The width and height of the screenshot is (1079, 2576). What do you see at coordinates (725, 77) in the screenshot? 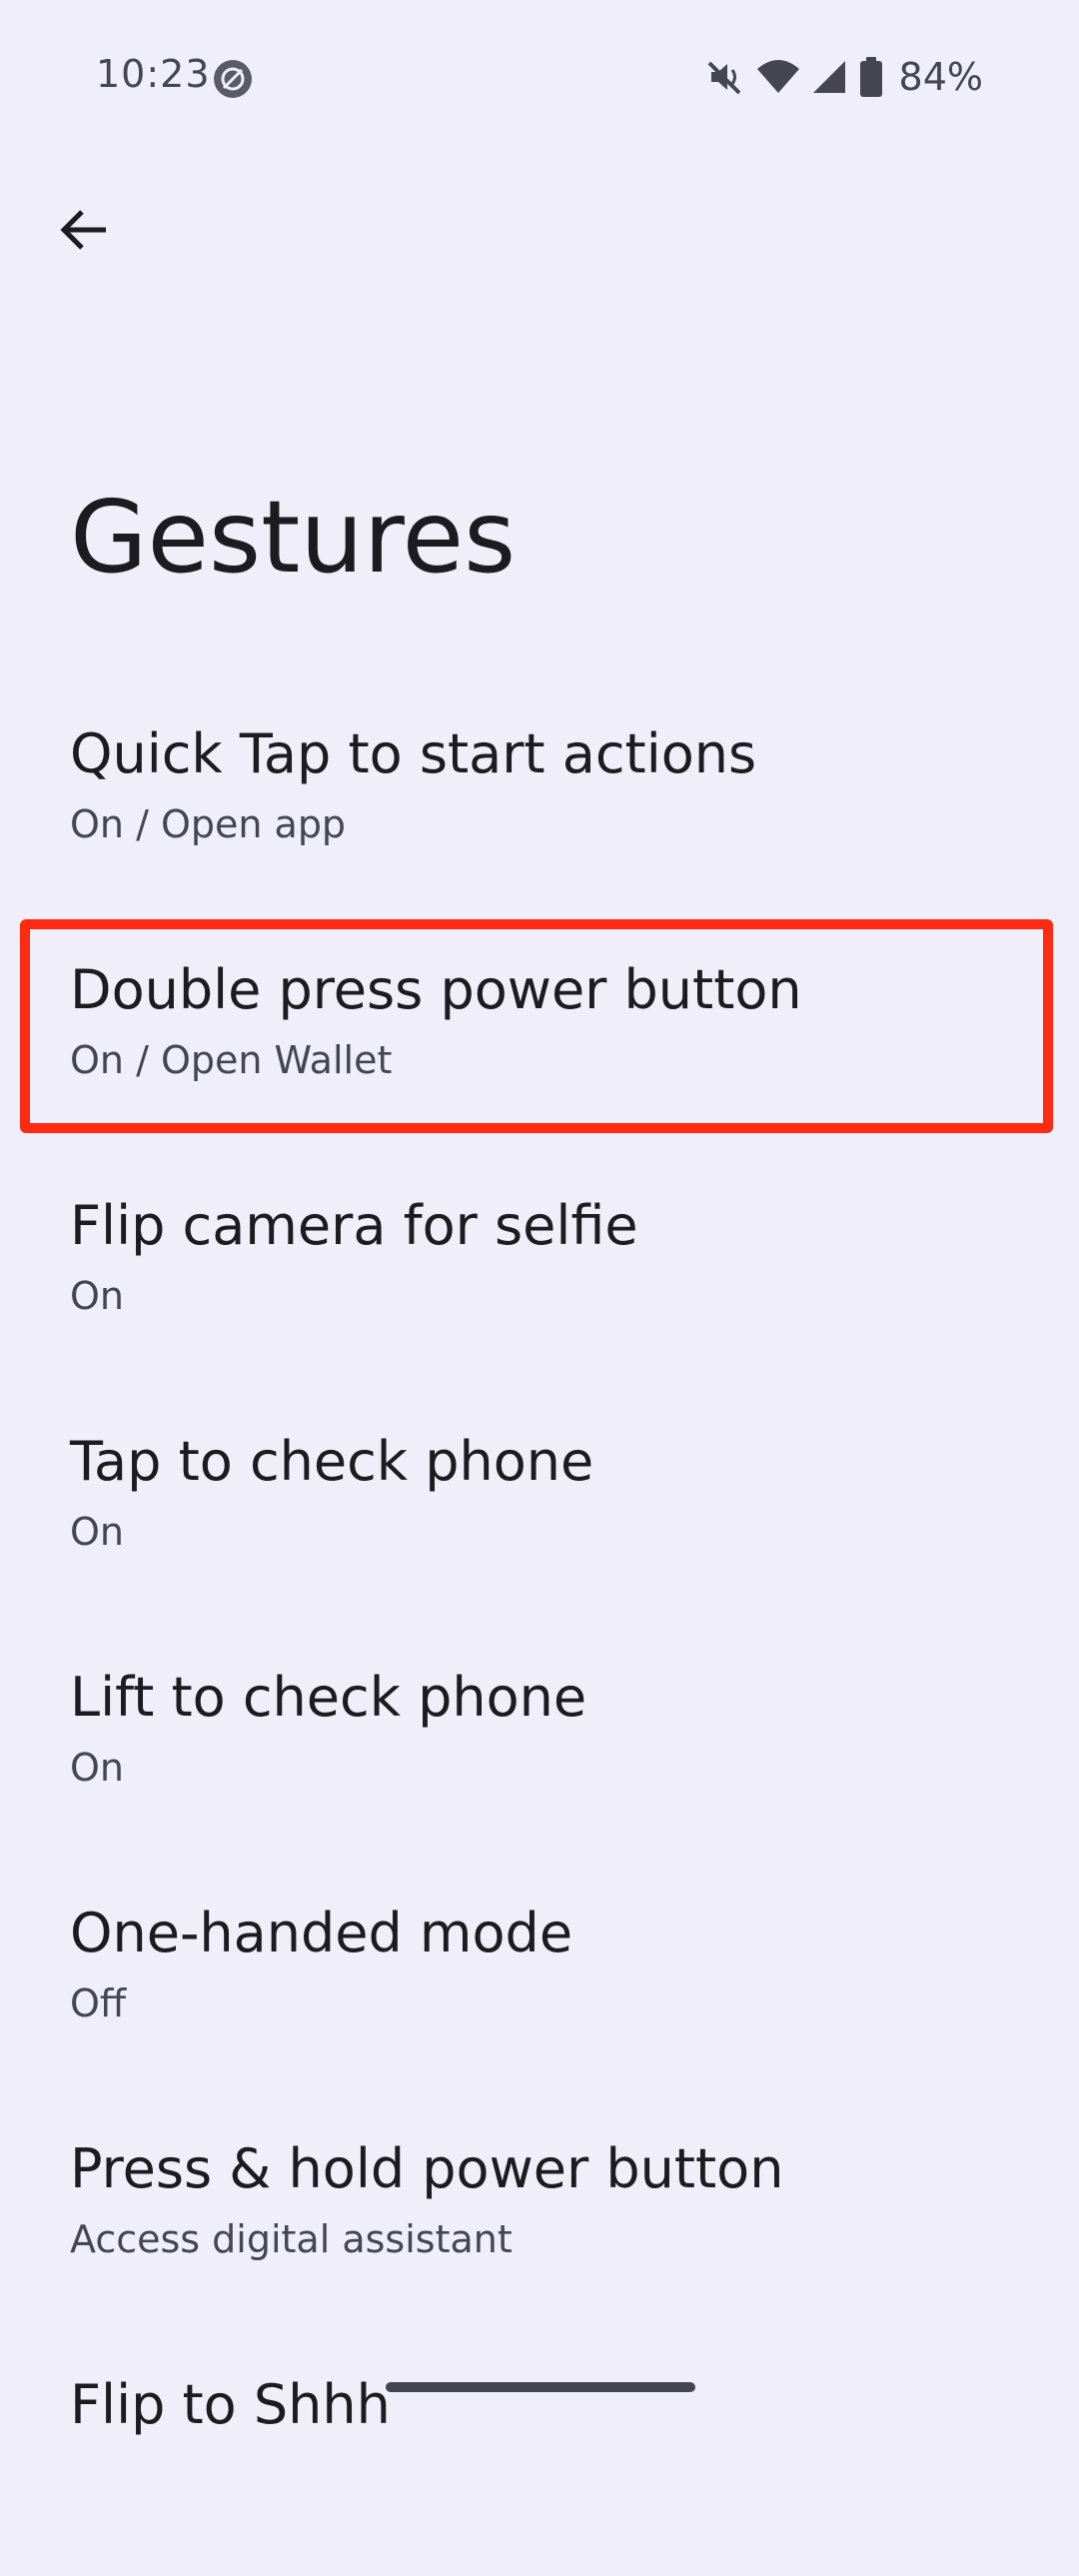
I see `mute-icon` at bounding box center [725, 77].